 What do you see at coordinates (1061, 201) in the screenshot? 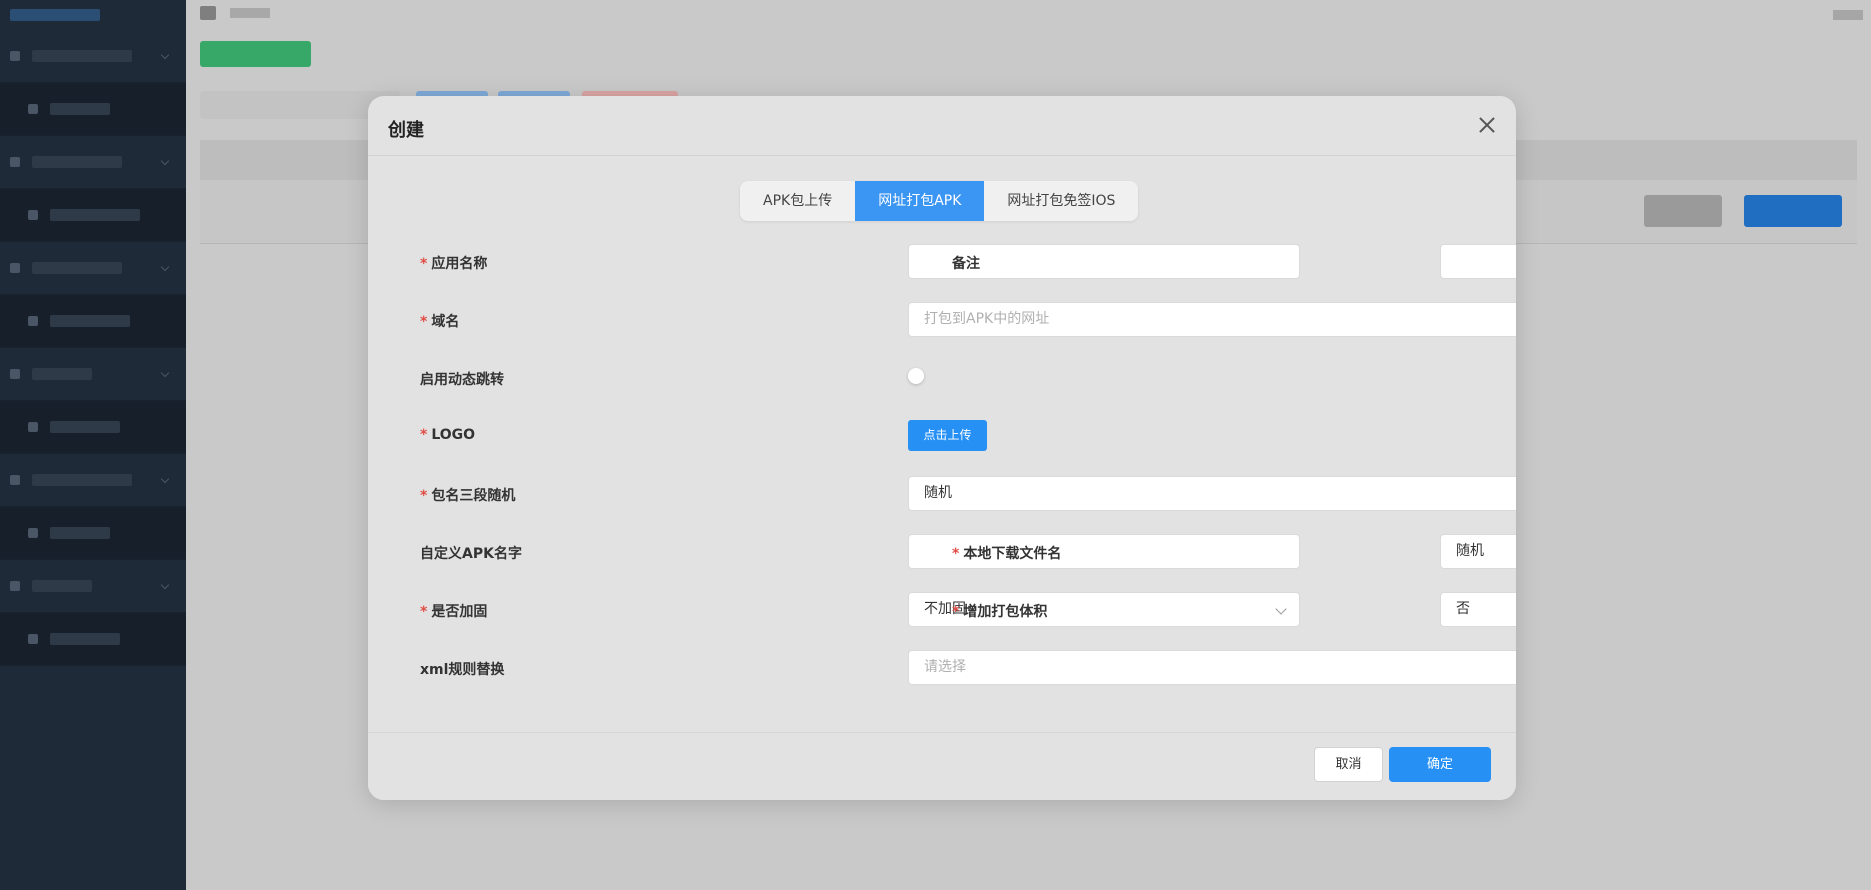
I see `tab-url-ios: 网址打包免签IOS` at bounding box center [1061, 201].